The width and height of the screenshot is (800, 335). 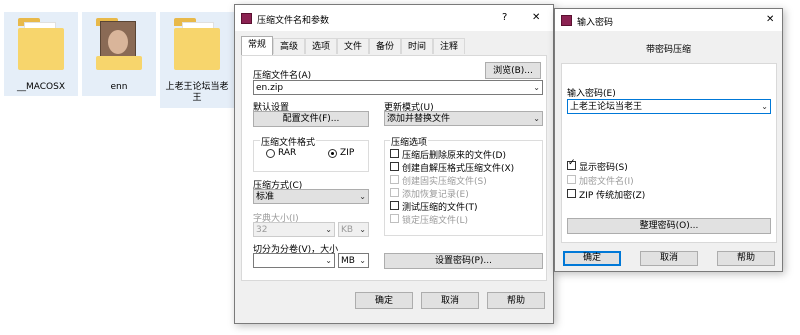 What do you see at coordinates (463, 118) in the screenshot?
I see `update-mode-select: 添加并替换文件 ⌄` at bounding box center [463, 118].